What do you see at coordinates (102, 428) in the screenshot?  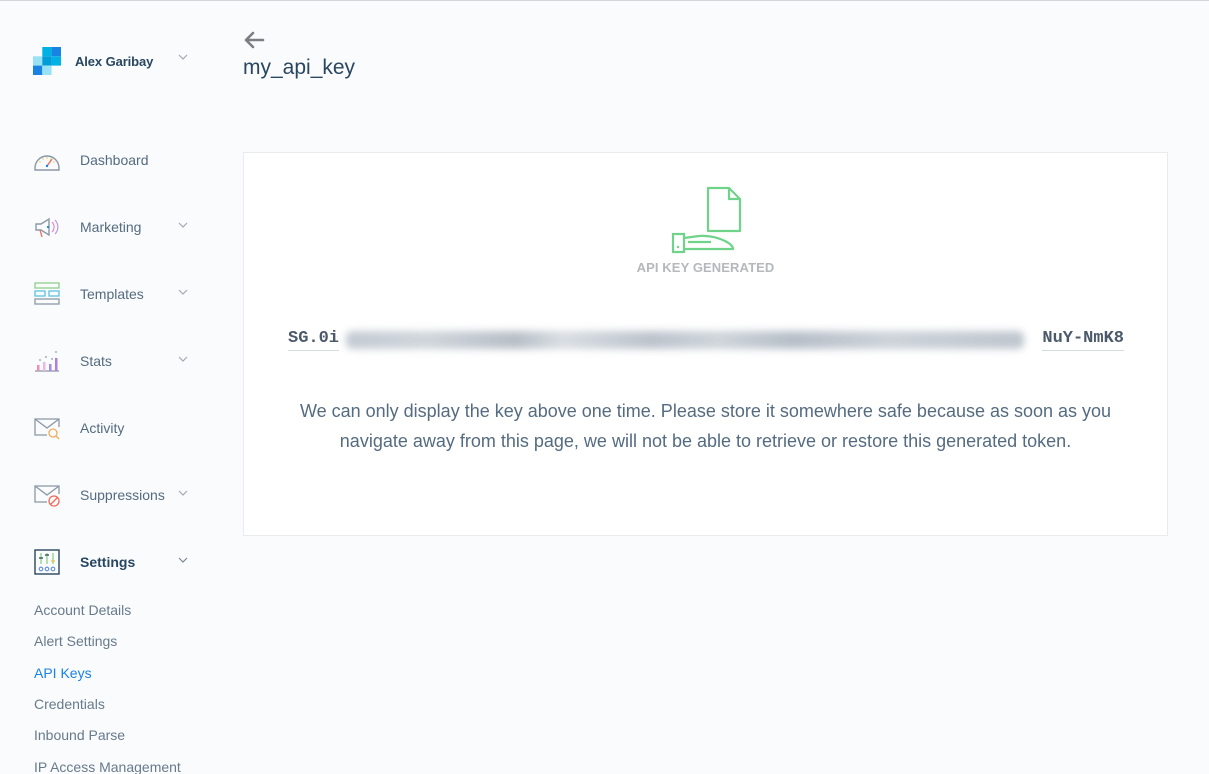 I see `sidebar-item-label: Activity` at bounding box center [102, 428].